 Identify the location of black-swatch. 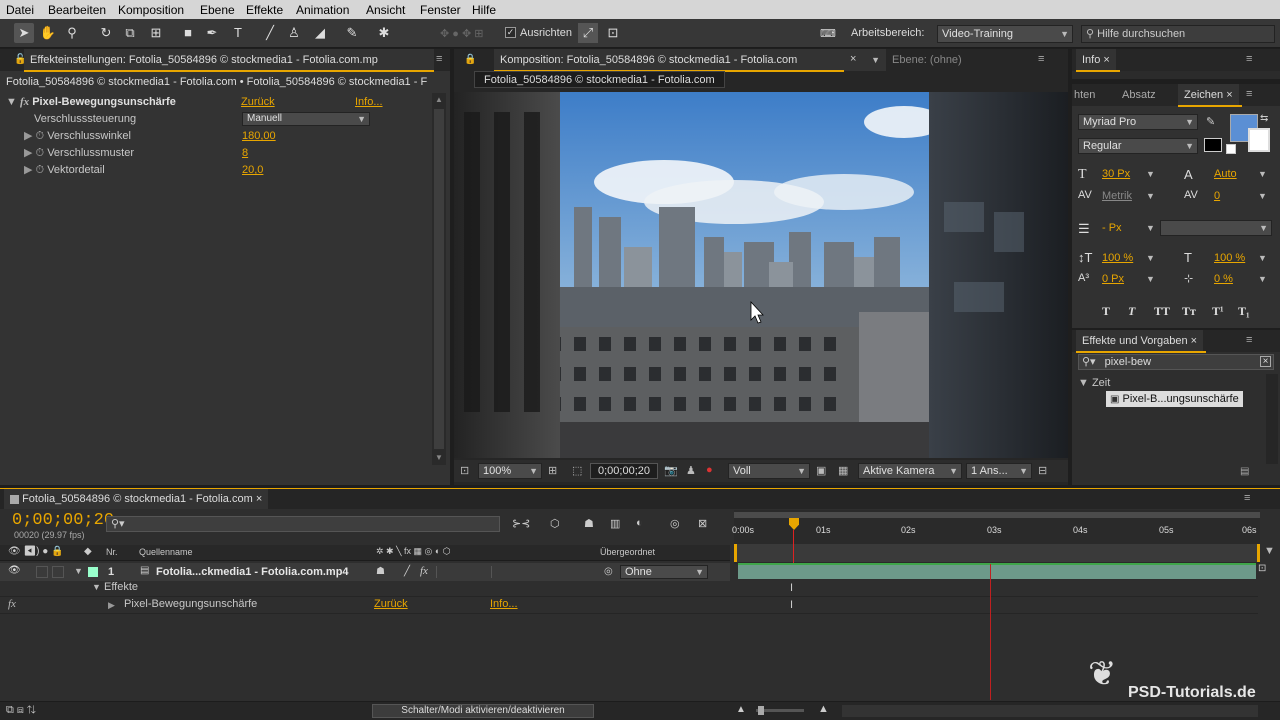
(1213, 145).